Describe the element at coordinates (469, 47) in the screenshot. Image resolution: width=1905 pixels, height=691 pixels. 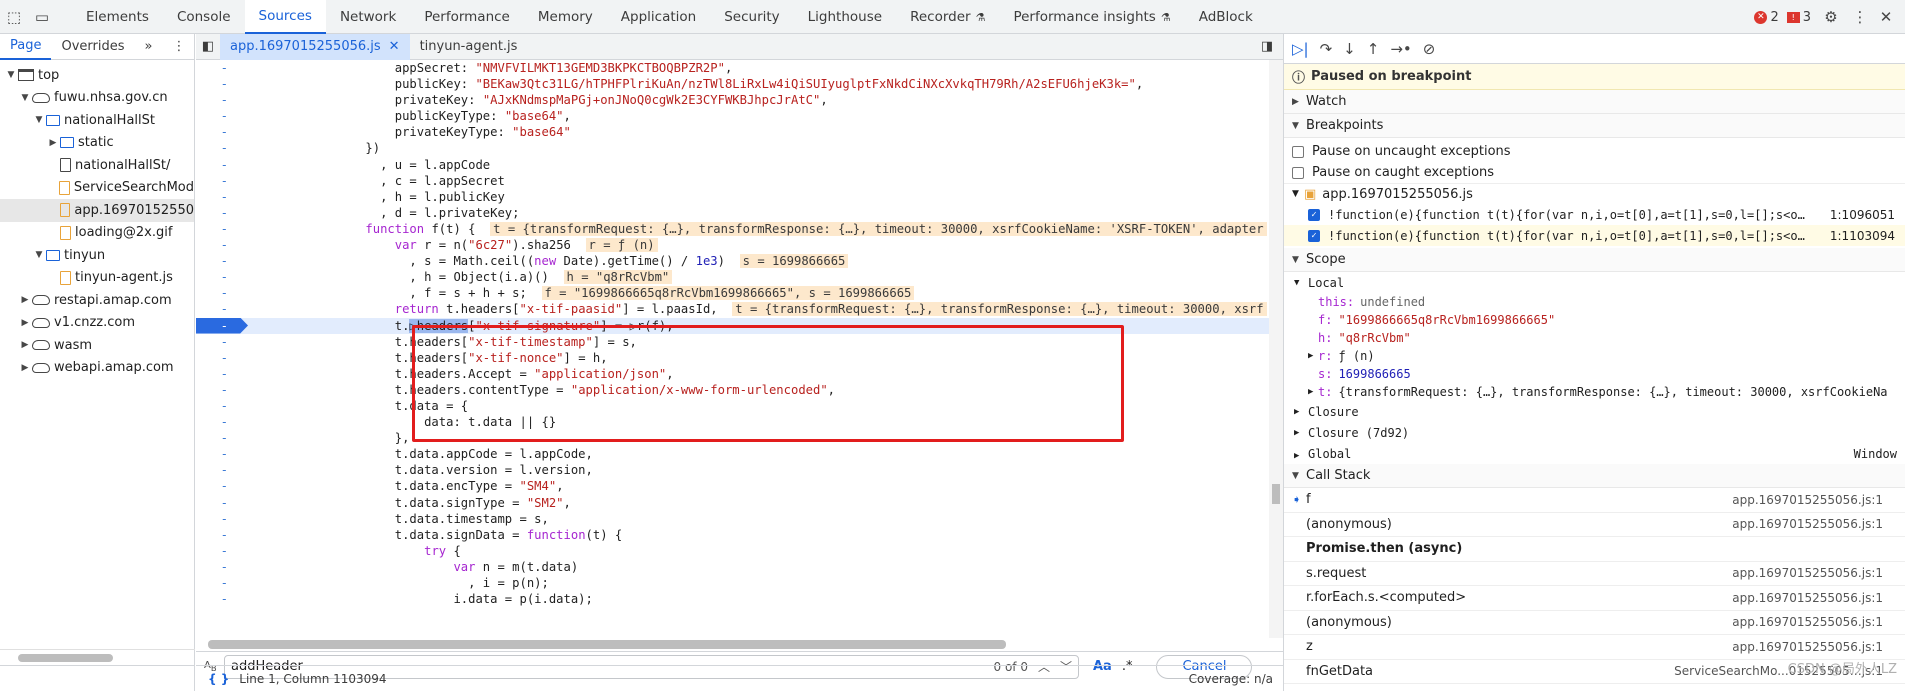
I see `editor-tab-tinyun: tinyun-agent.js` at that location.